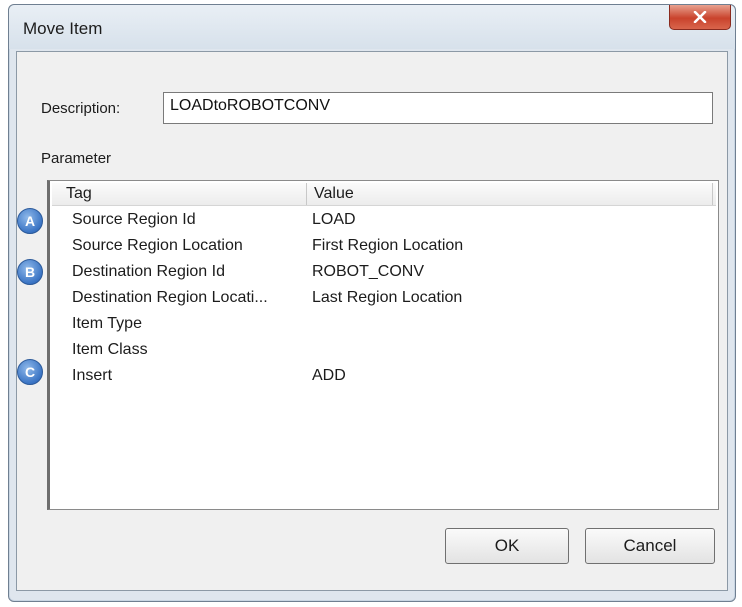 The image size is (742, 607). Describe the element at coordinates (387, 298) in the screenshot. I see `row-value: Last Region Location` at that location.